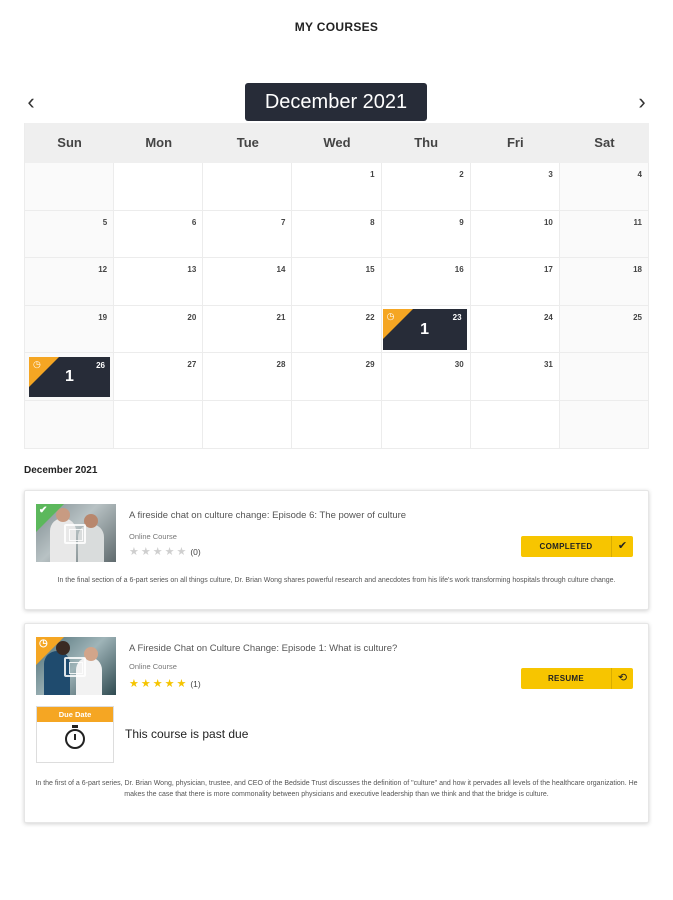  What do you see at coordinates (70, 234) in the screenshot?
I see `calendar-day: 5` at bounding box center [70, 234].